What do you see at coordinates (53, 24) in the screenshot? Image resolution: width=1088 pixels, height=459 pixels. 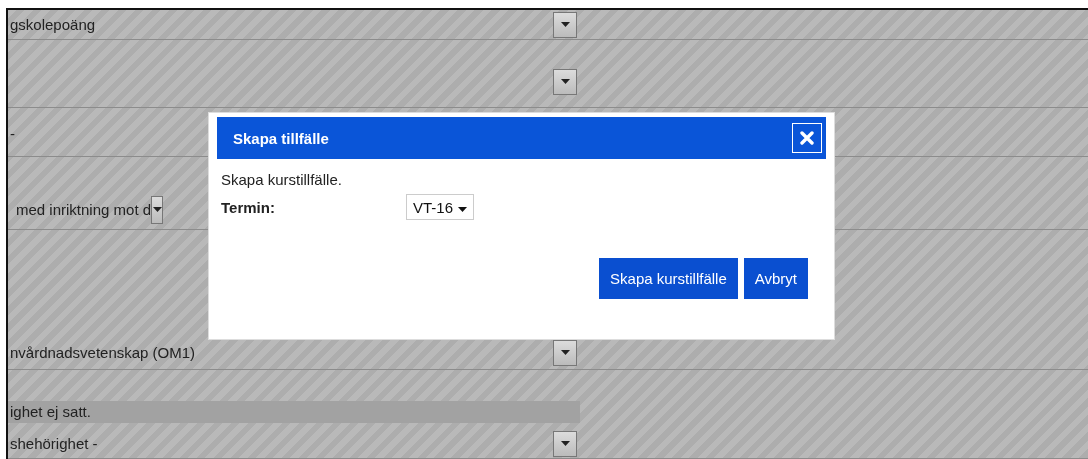 I see `select-value: gskolepoäng` at bounding box center [53, 24].